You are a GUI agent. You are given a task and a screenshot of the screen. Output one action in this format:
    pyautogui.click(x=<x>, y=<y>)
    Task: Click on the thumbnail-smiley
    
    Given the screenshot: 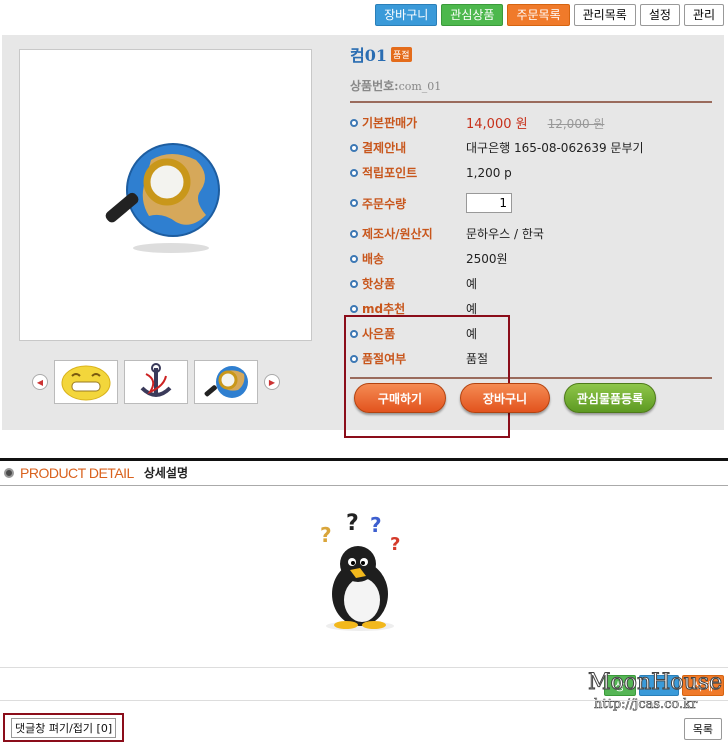 What is the action you would take?
    pyautogui.click(x=86, y=382)
    